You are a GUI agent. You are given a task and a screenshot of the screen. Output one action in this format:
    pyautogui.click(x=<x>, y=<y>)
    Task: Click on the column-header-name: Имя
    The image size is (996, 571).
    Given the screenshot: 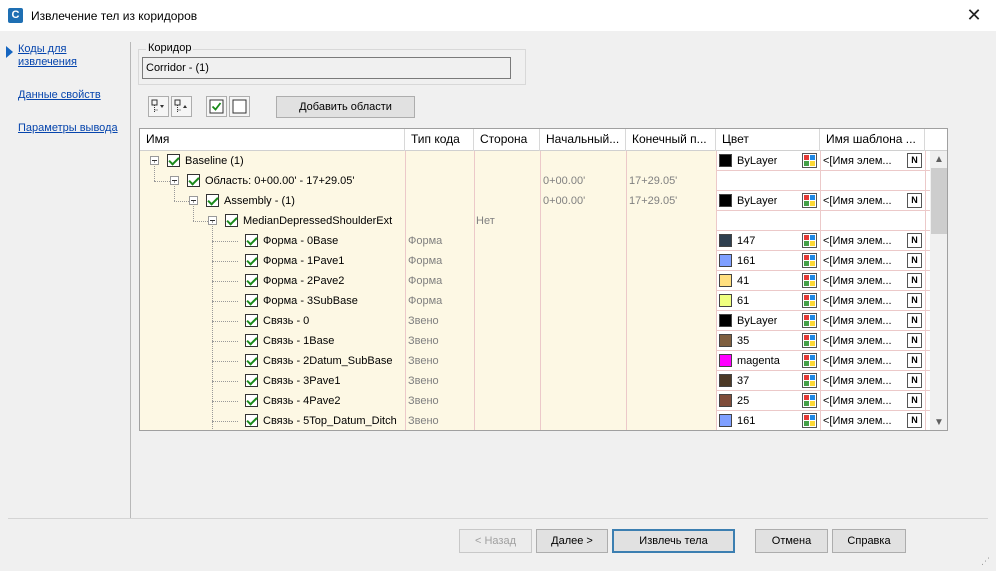 What is the action you would take?
    pyautogui.click(x=272, y=140)
    